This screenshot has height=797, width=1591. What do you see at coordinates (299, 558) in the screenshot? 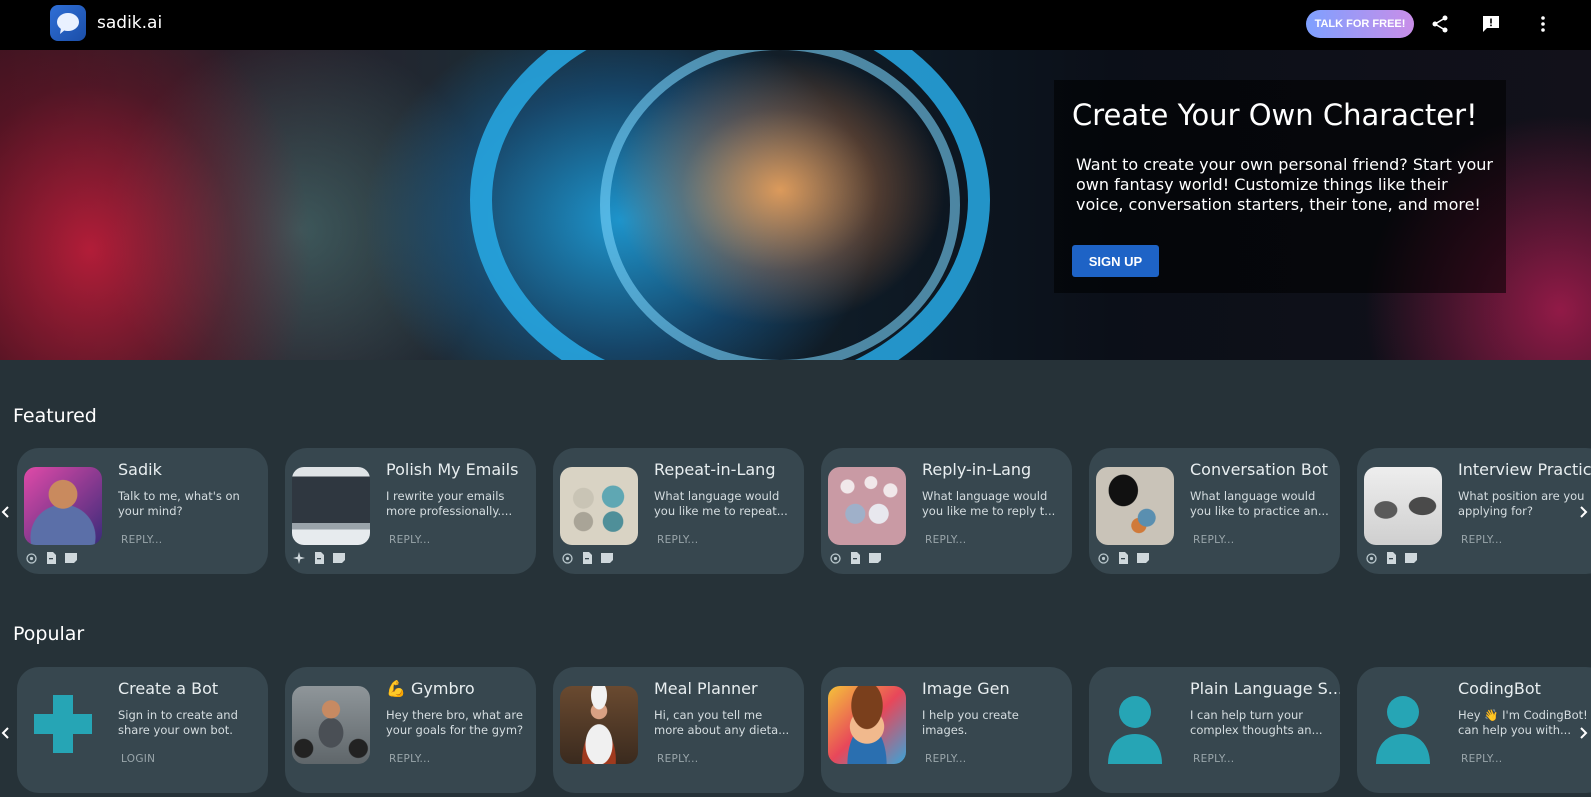
I see `sparkle-icon` at bounding box center [299, 558].